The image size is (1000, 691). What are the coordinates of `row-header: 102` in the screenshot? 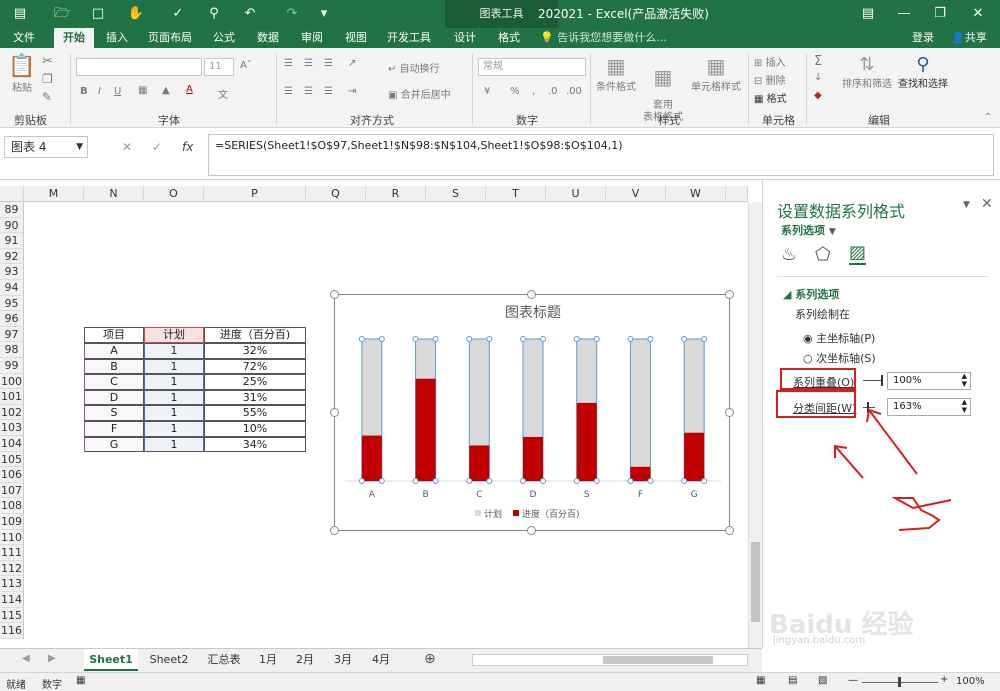 It's located at (12, 412).